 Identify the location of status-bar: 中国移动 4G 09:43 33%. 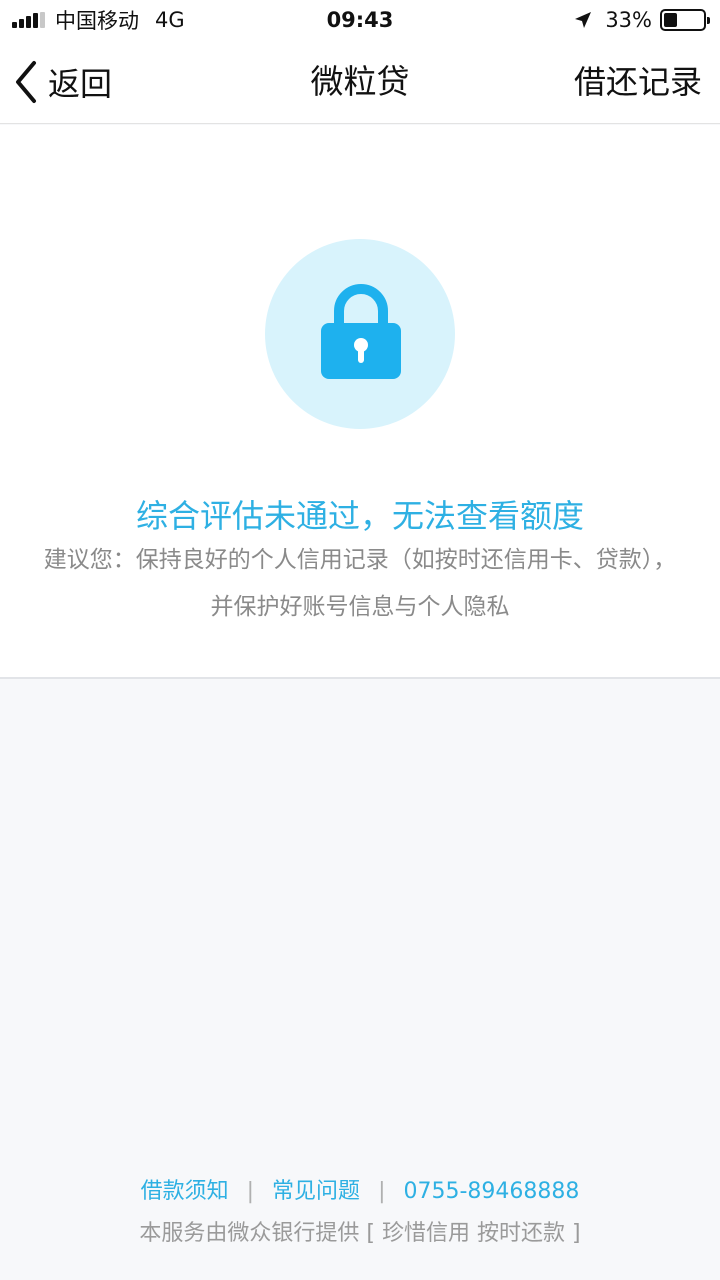
(360, 20).